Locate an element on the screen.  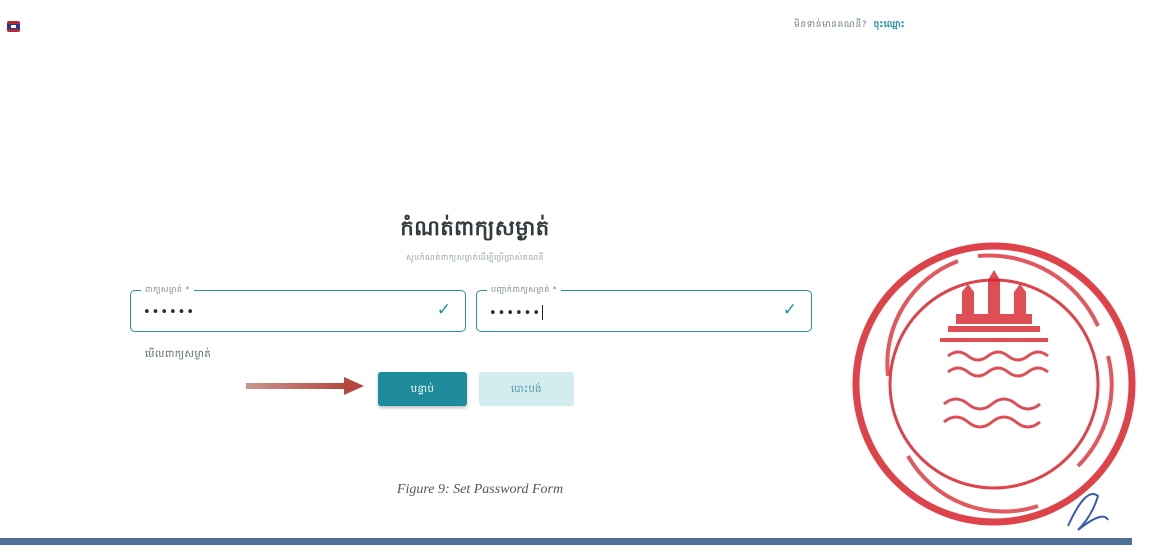
next-button: បន្ទាប់ is located at coordinates (422, 389).